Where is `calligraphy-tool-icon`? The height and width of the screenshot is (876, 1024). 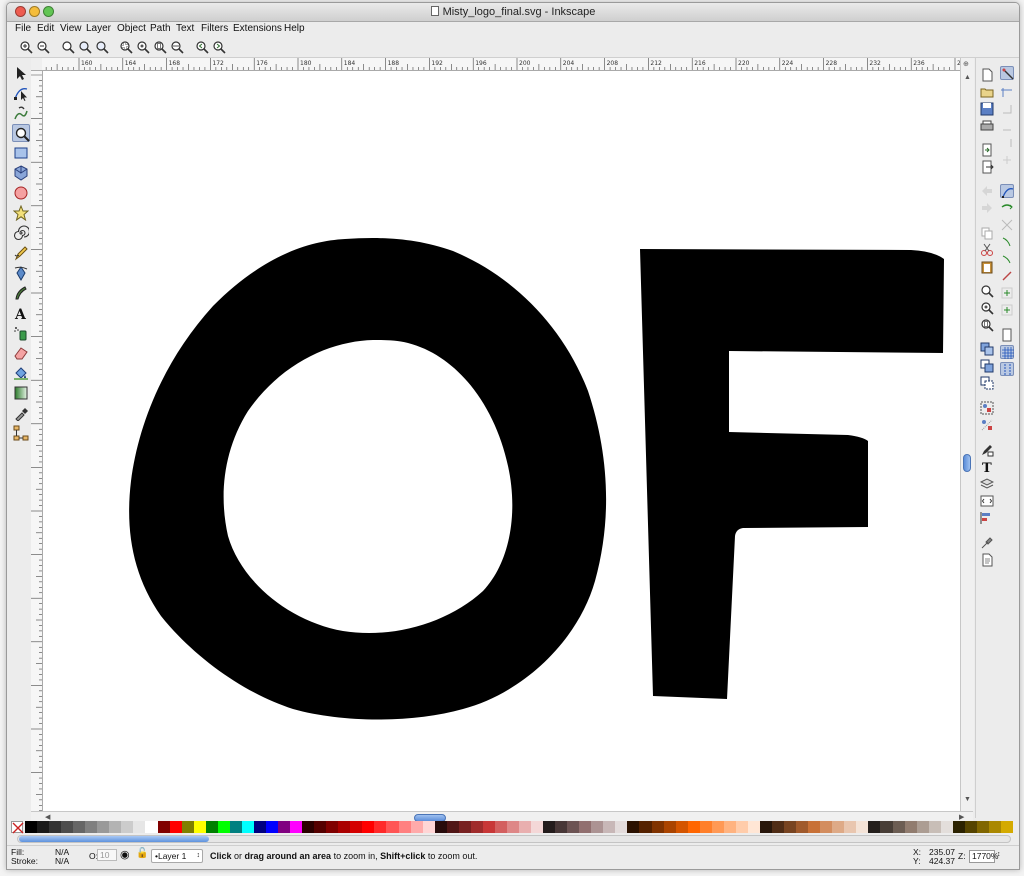 calligraphy-tool-icon is located at coordinates (21, 293).